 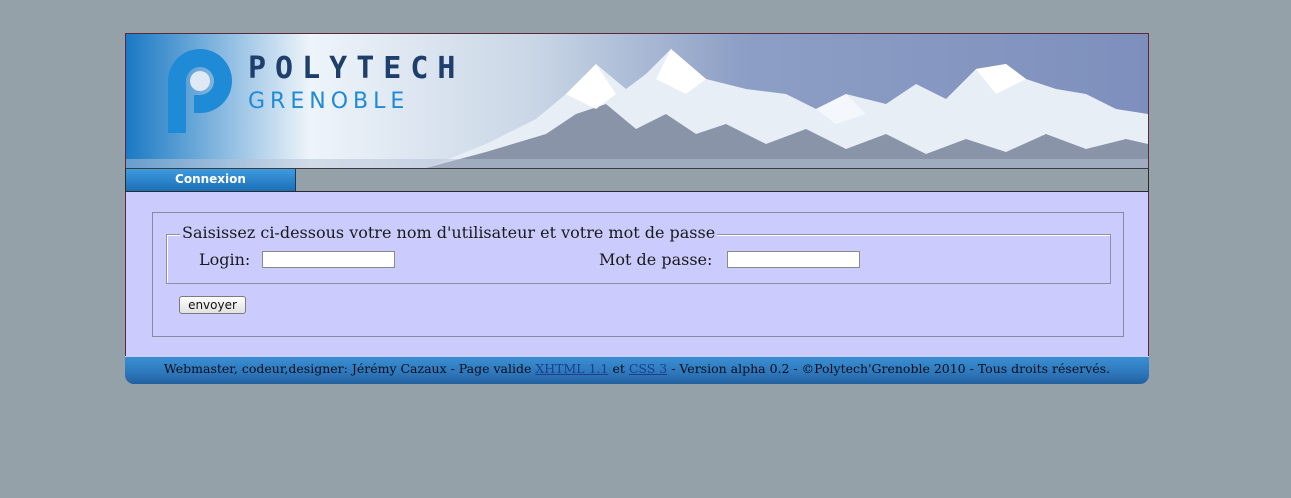 What do you see at coordinates (793, 259) in the screenshot?
I see `password-input` at bounding box center [793, 259].